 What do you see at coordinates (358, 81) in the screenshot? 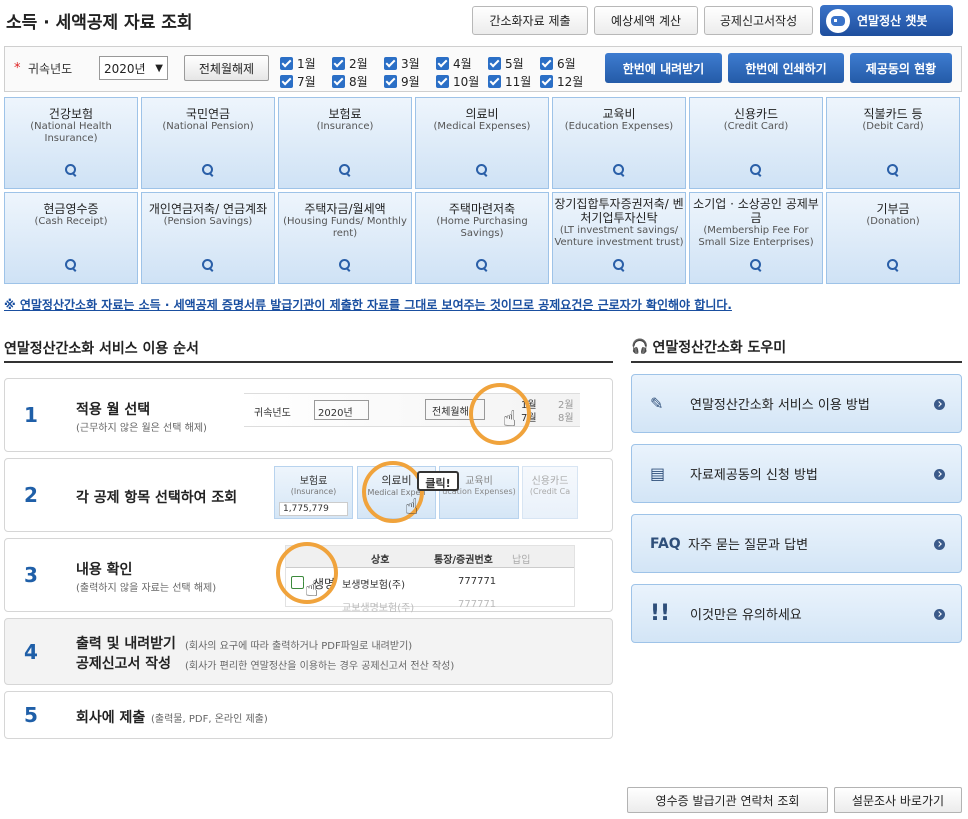
I see `month-8-checkbox: 8월` at bounding box center [358, 81].